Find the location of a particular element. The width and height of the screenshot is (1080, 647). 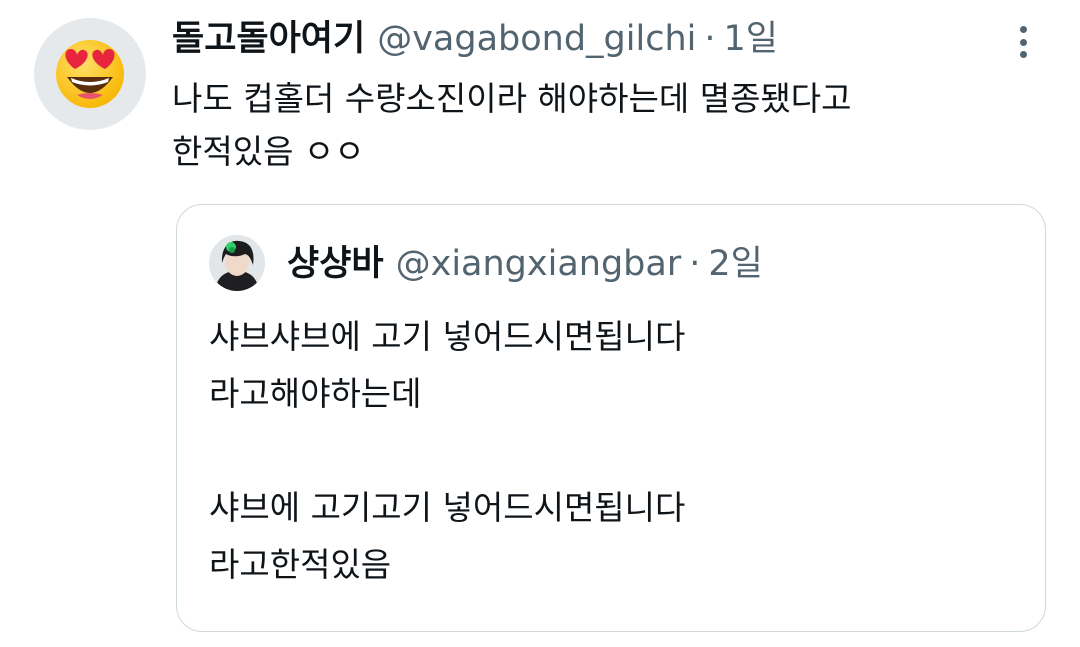

quoted-display-name: 샹샹바 is located at coordinates (335, 264).